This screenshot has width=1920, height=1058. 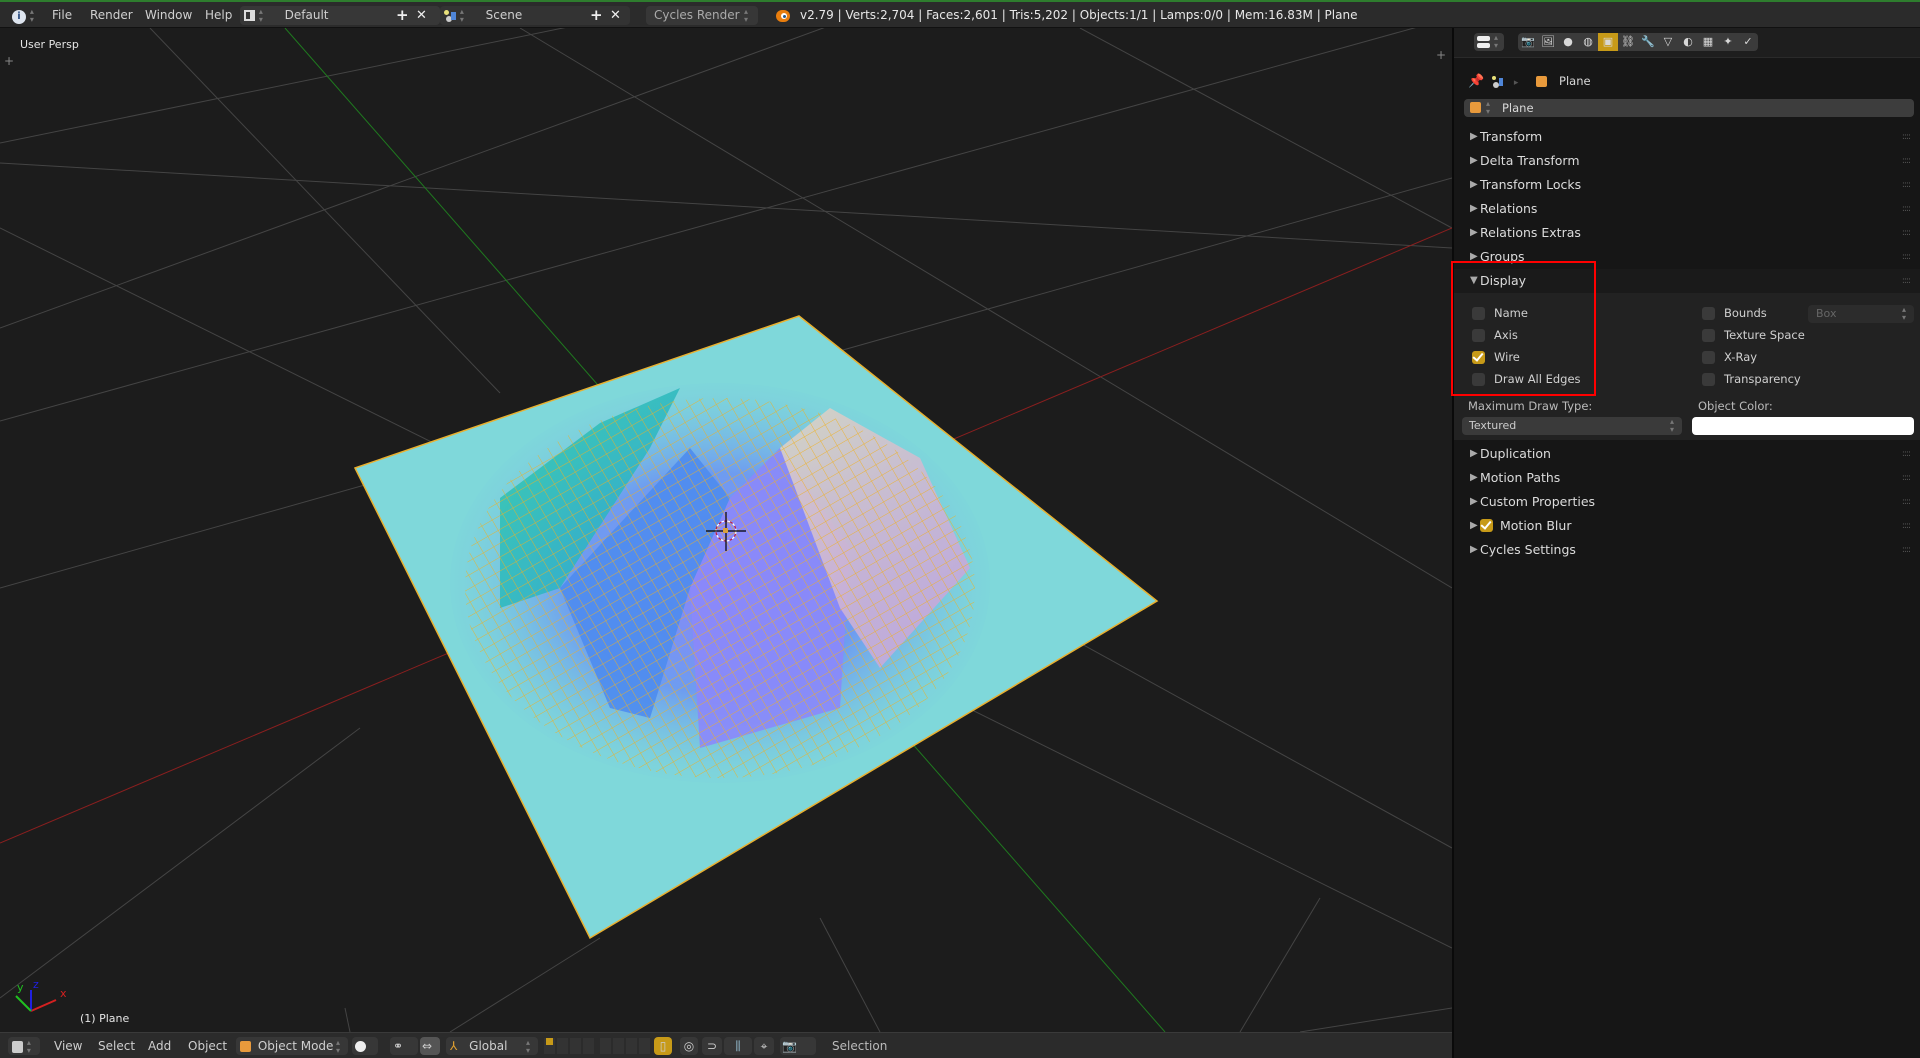 I want to click on panel-header-duplication: ▶ Duplication::::, so click(x=1687, y=454).